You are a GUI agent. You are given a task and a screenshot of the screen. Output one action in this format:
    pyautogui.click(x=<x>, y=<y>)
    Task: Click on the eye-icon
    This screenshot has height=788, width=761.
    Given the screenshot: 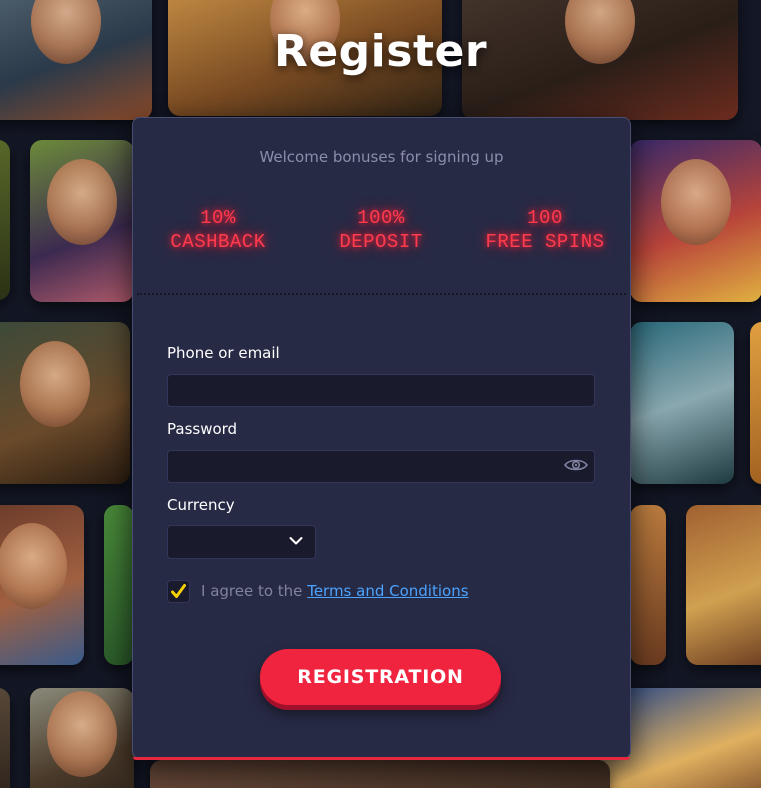 What is the action you would take?
    pyautogui.click(x=576, y=465)
    